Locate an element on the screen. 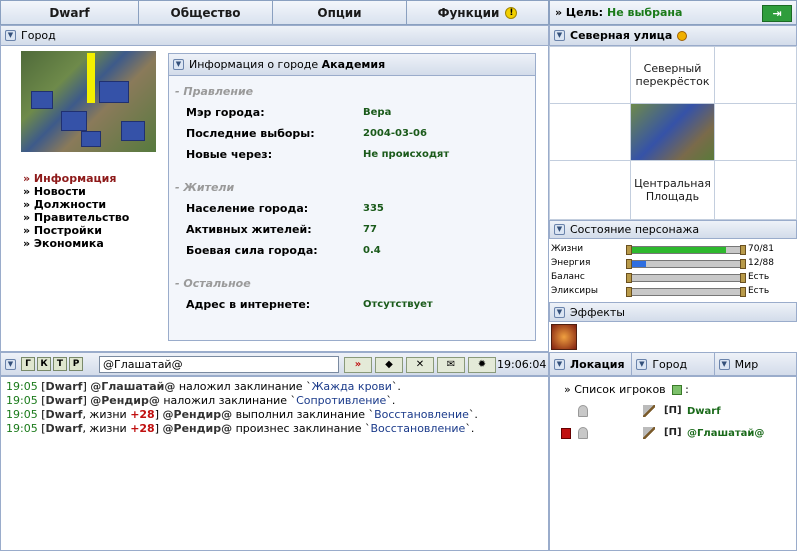 This screenshot has height=551, width=797. chat-input is located at coordinates (219, 364).